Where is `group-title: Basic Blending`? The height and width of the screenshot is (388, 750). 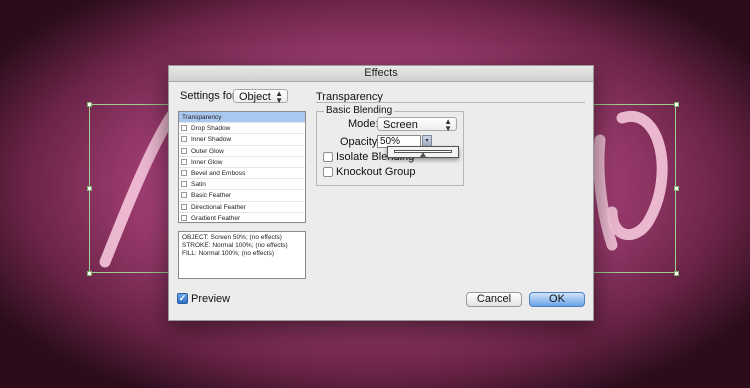
group-title: Basic Blending is located at coordinates (359, 110).